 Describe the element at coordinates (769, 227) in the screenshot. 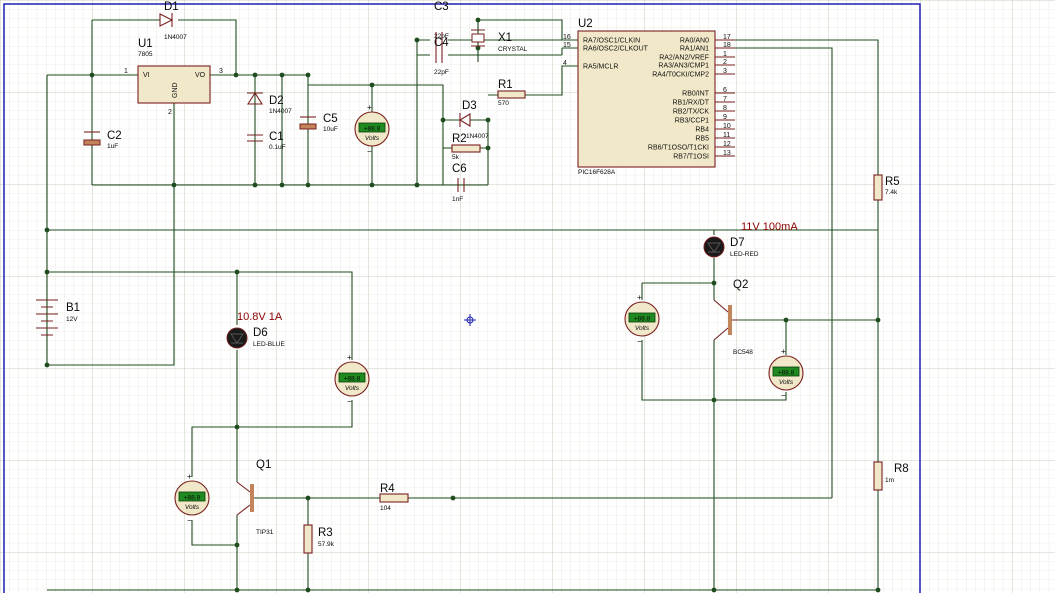

I see `d7-note: 11V 100mA` at that location.